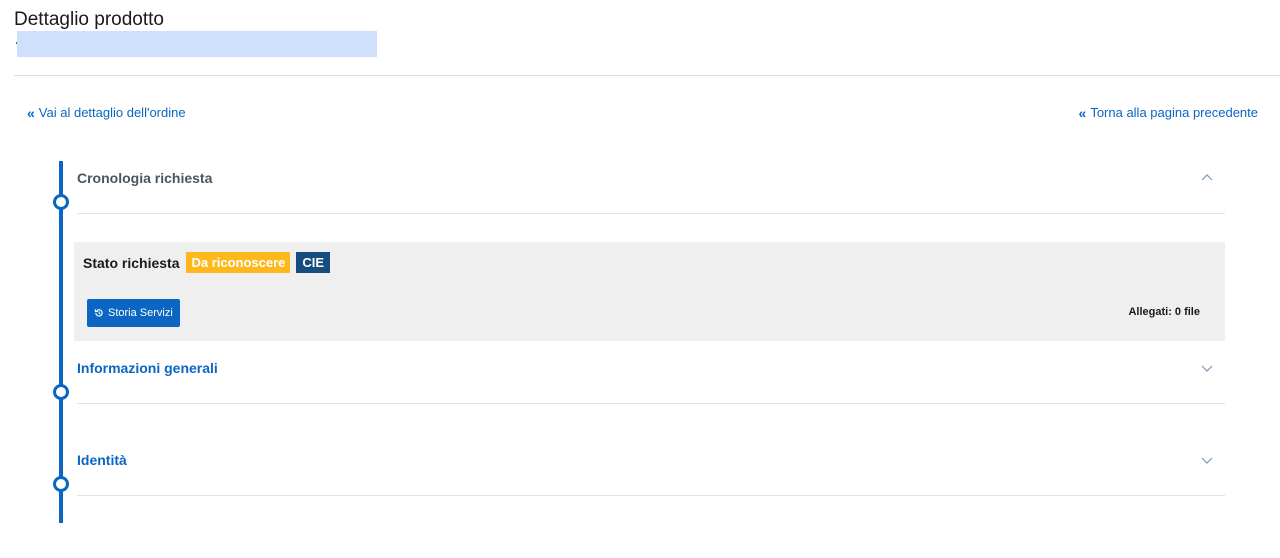 This screenshot has width=1280, height=558. I want to click on order-detail-link: « Vai al dettaglio dell'ordine, so click(106, 112).